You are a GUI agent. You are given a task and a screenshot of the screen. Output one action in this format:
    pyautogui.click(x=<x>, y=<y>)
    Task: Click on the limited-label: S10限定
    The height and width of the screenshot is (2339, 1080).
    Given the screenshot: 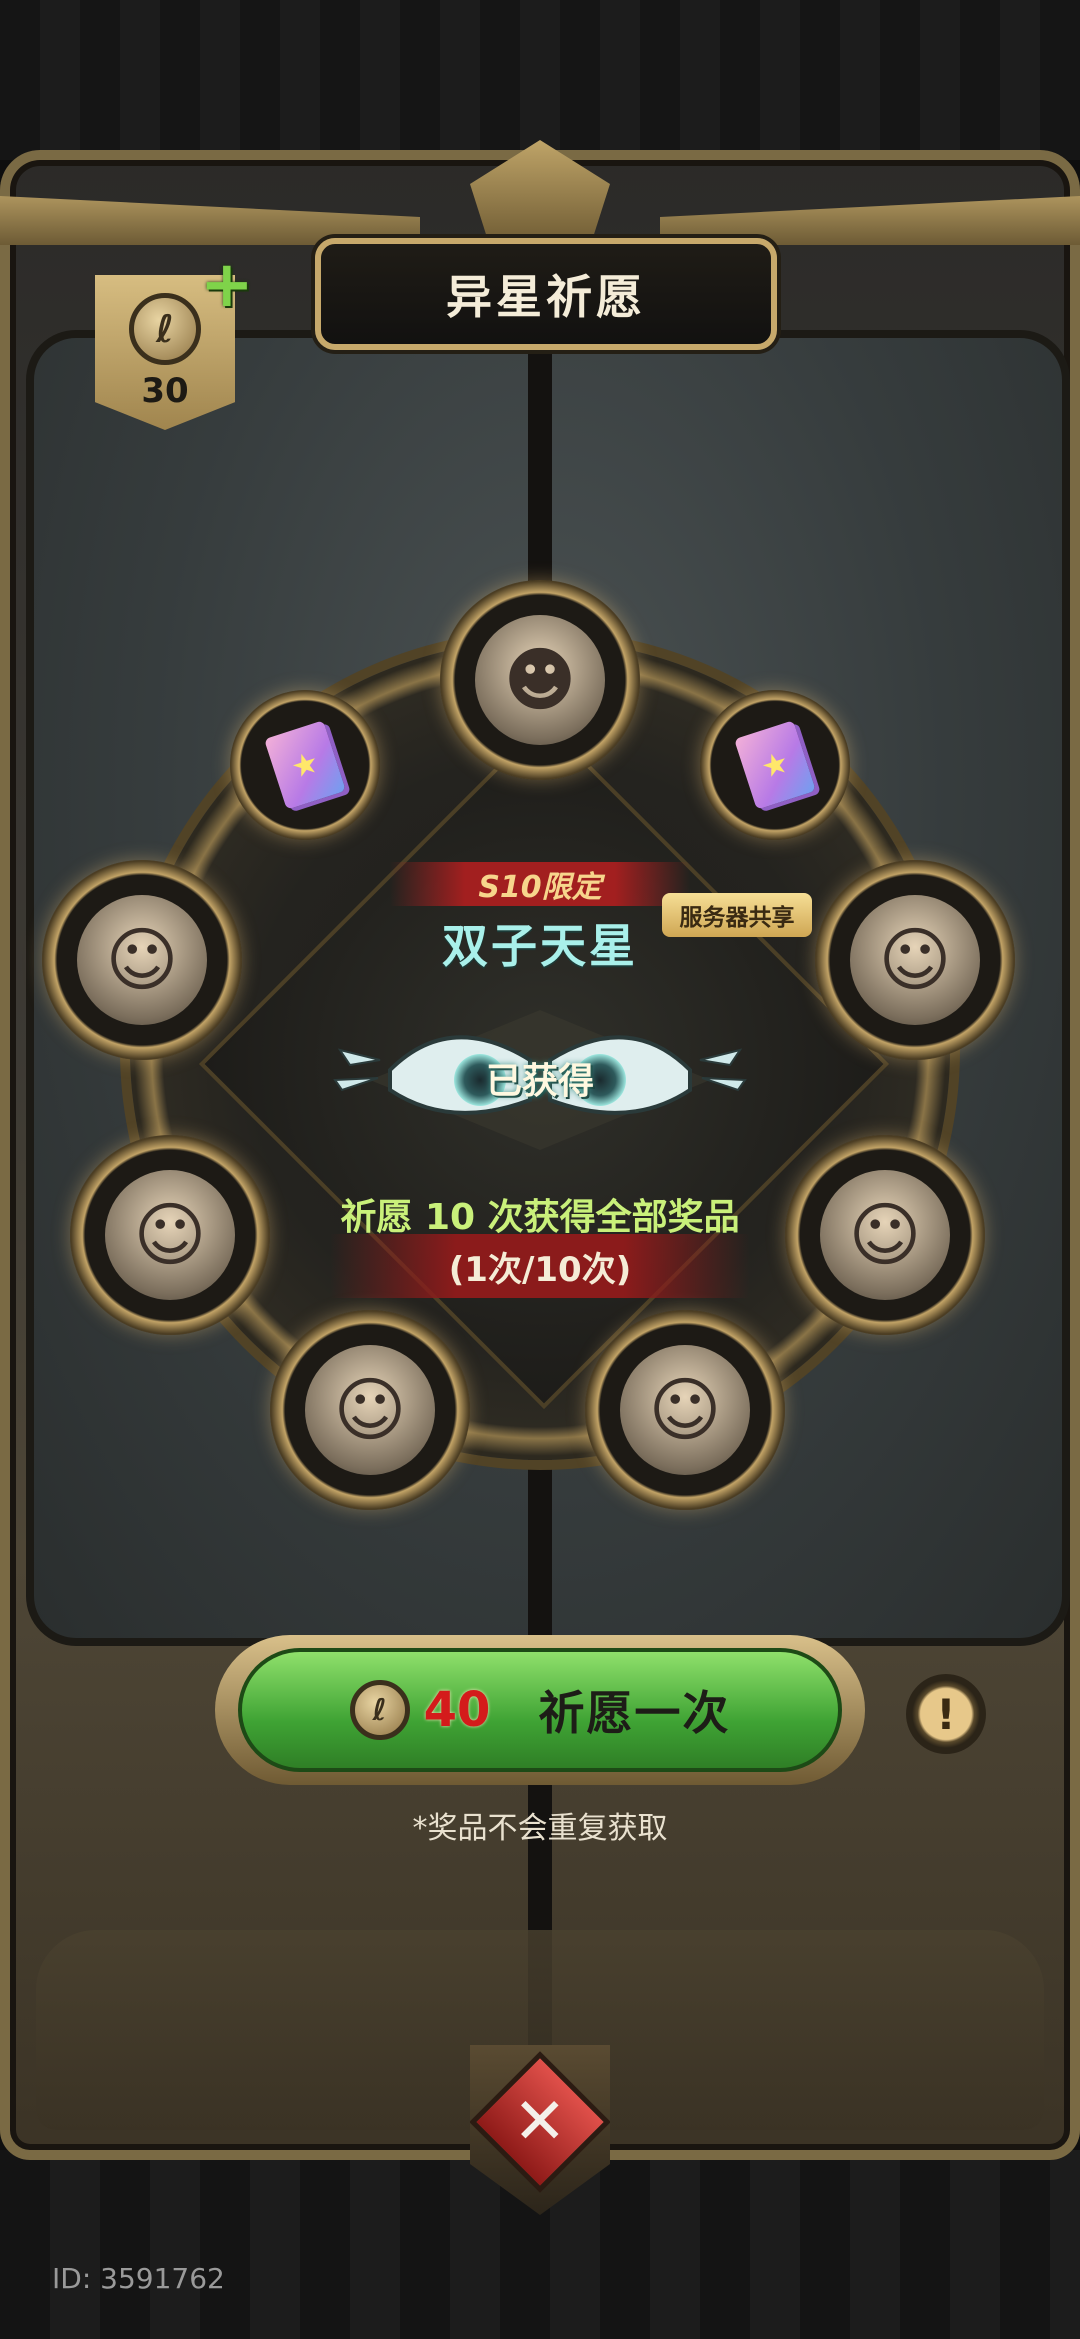 What is the action you would take?
    pyautogui.click(x=540, y=887)
    